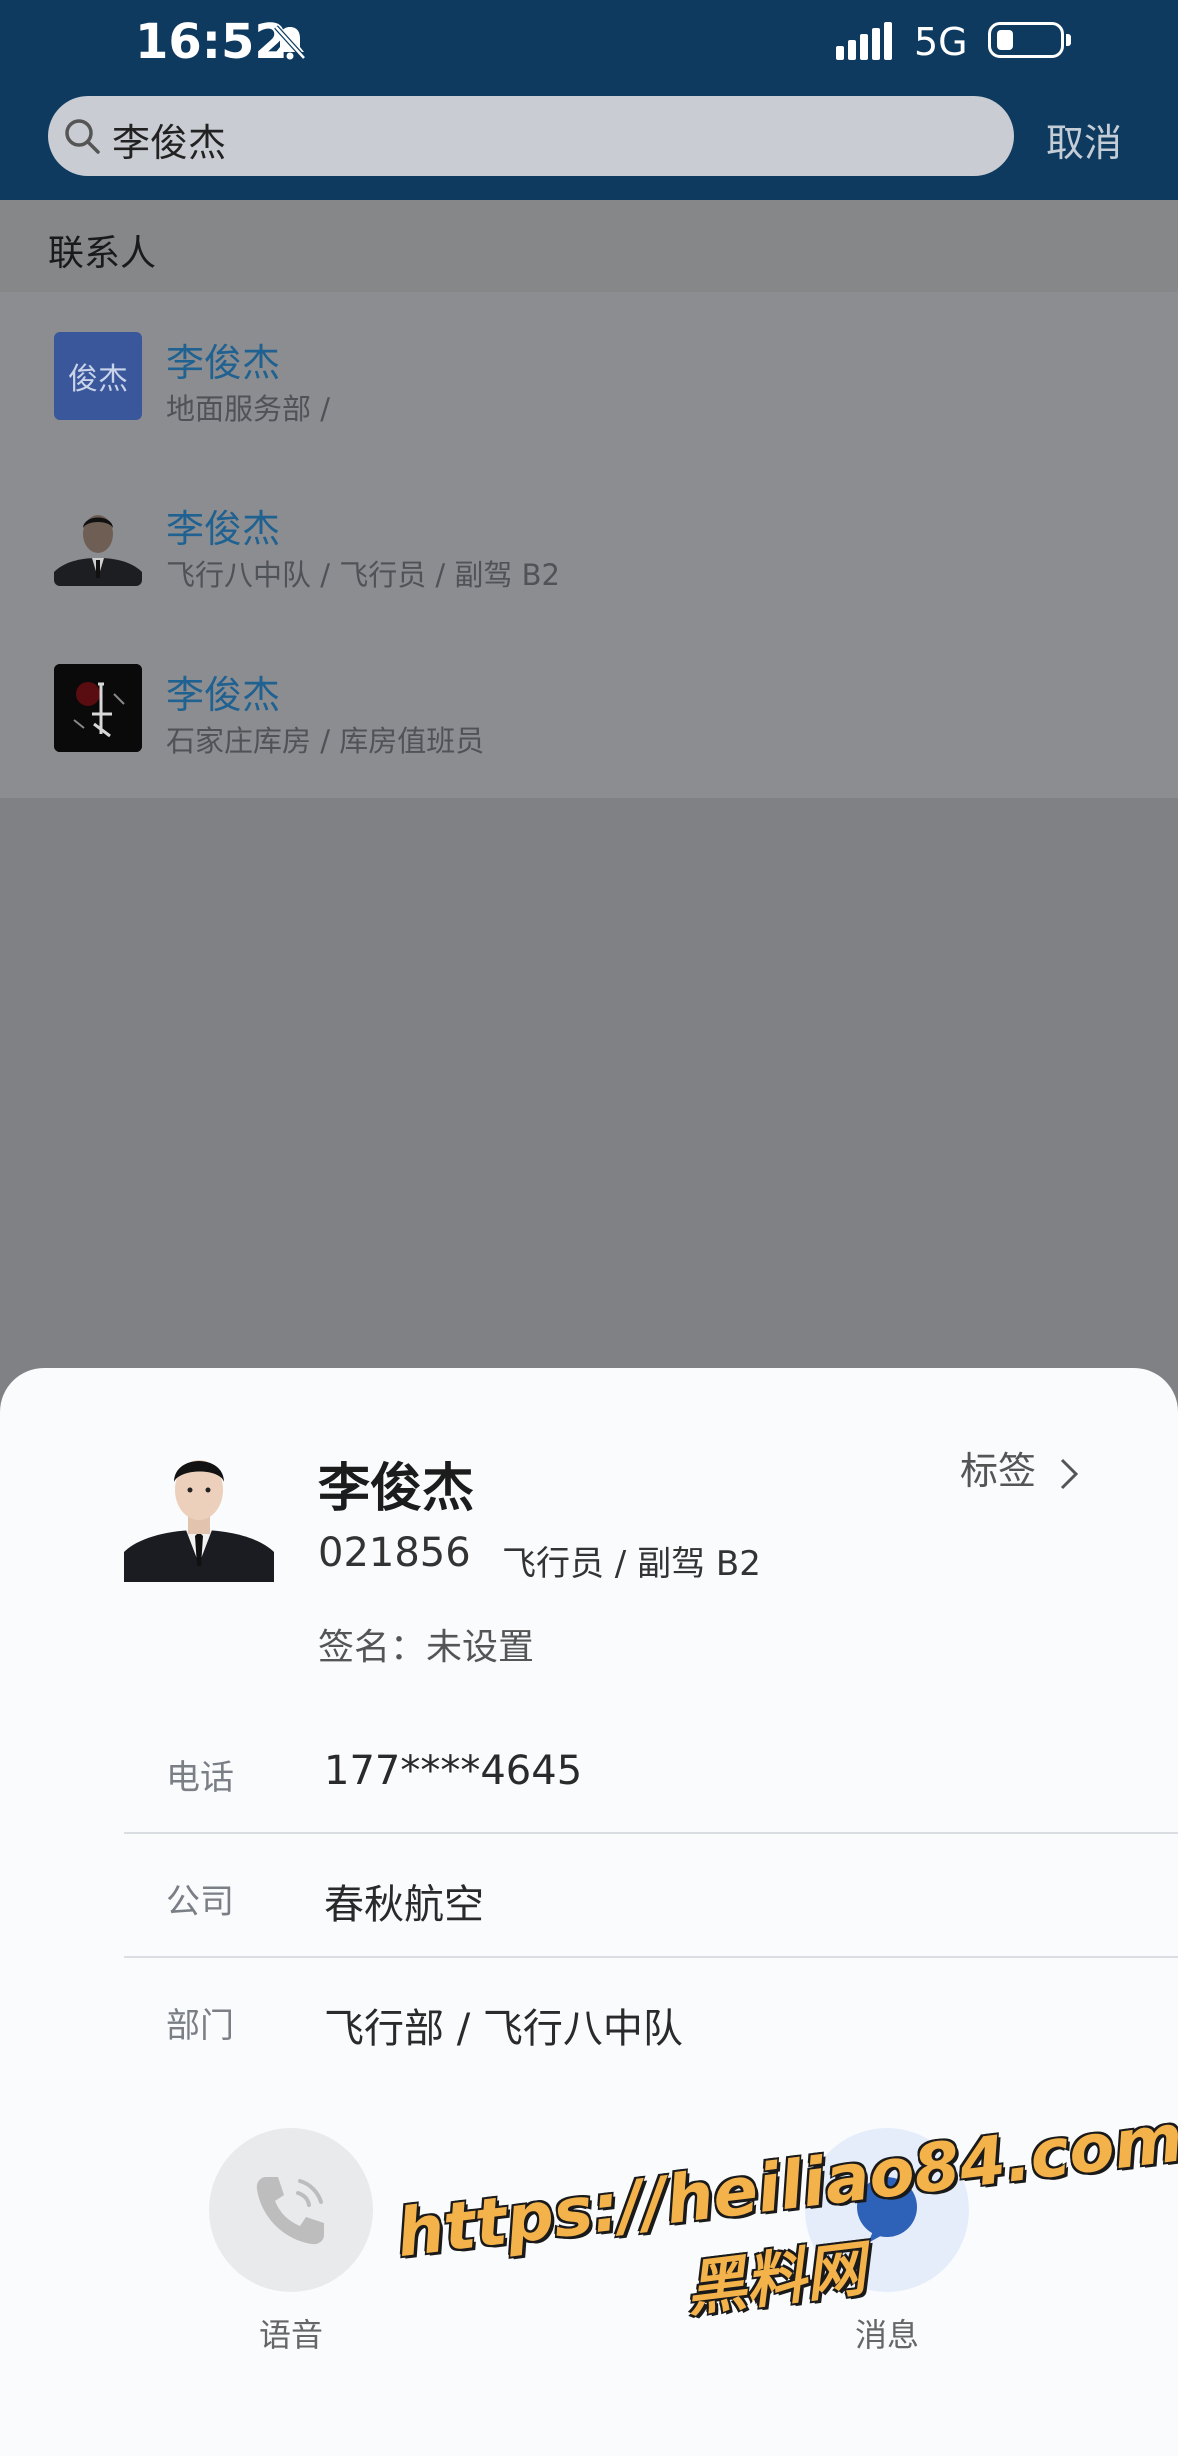 Image resolution: width=1178 pixels, height=2456 pixels. Describe the element at coordinates (531, 136) in the screenshot. I see `search-input: 李俊杰` at that location.